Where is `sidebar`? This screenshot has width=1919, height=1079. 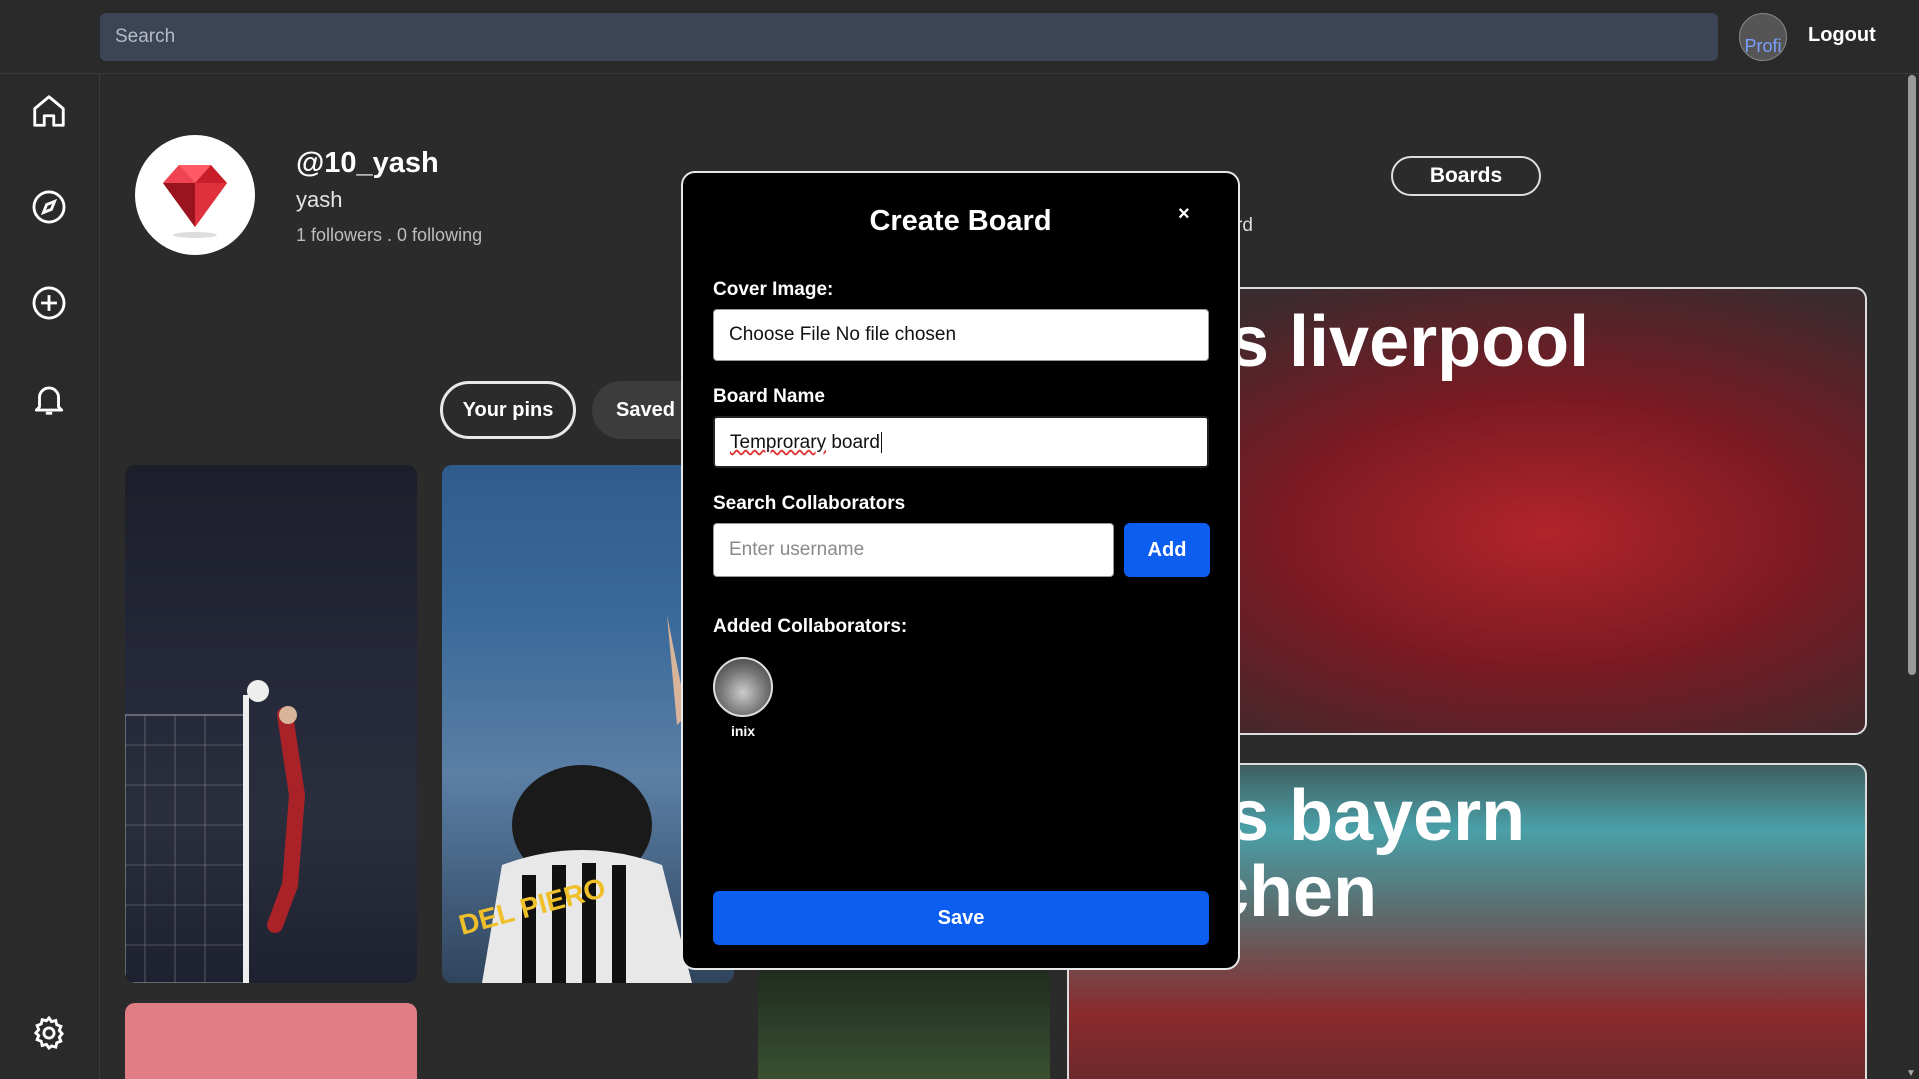 sidebar is located at coordinates (50, 576).